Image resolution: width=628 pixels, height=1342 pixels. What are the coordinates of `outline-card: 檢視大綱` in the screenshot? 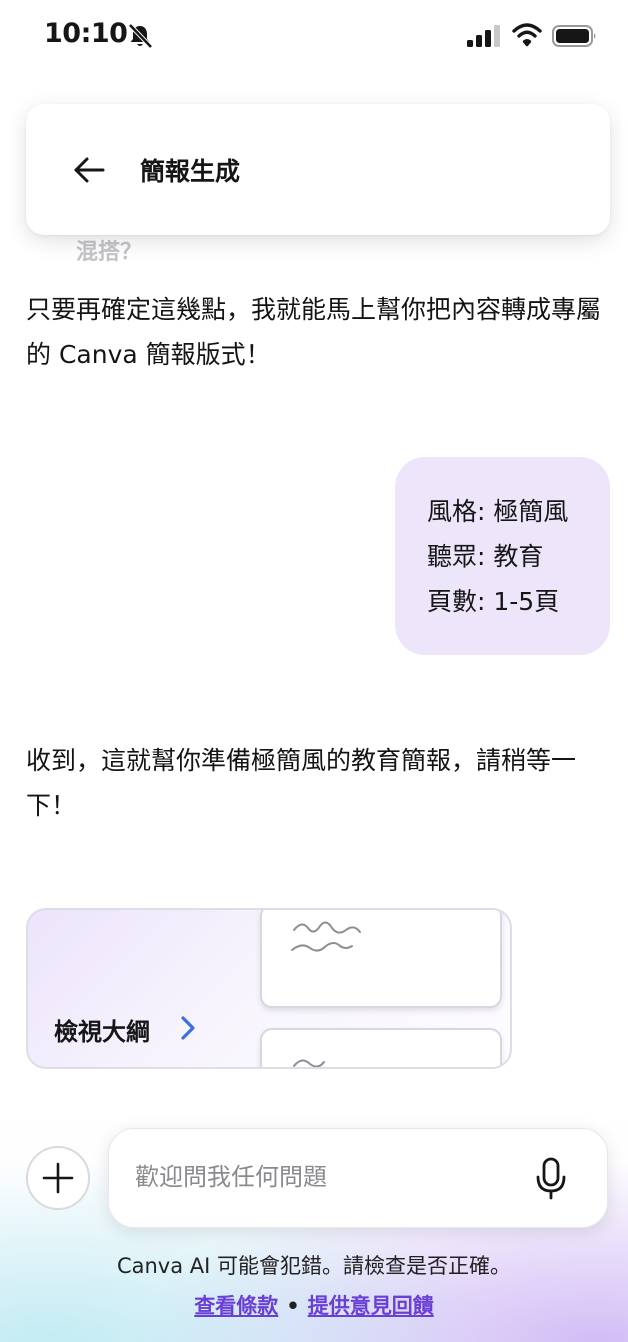 It's located at (269, 988).